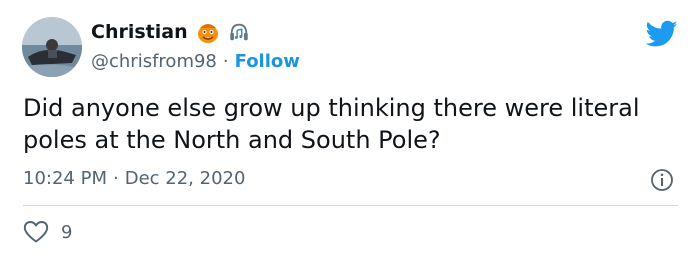 The image size is (700, 257). Describe the element at coordinates (185, 178) in the screenshot. I see `tweet-date: Dec 22, 2020` at that location.